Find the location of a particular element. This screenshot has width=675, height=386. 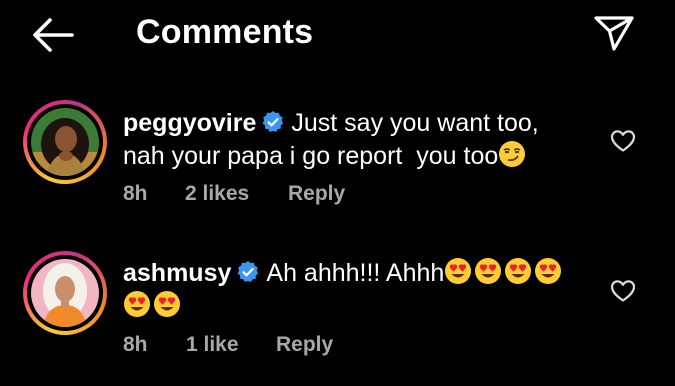

likes-count: 2 likes is located at coordinates (217, 194).